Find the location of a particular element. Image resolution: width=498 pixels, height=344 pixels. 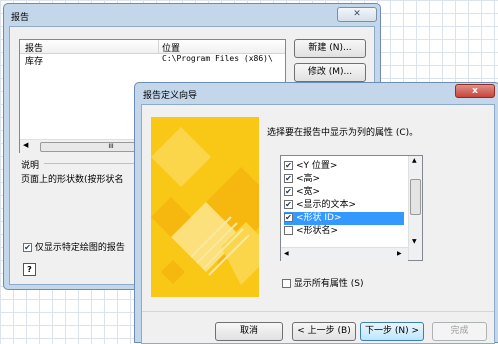

property-list-item: ✔ <高> is located at coordinates (344, 179).